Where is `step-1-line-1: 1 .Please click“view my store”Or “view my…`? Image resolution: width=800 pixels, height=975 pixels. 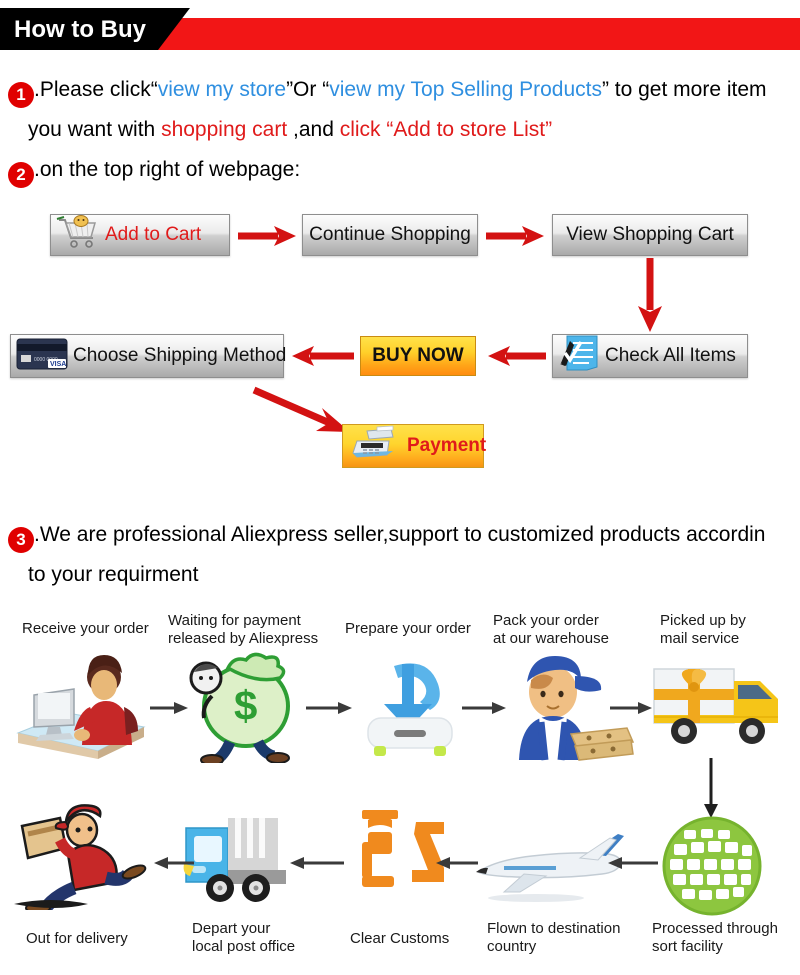 step-1-line-1: 1 .Please click“view my store”Or “view my… is located at coordinates (387, 90).